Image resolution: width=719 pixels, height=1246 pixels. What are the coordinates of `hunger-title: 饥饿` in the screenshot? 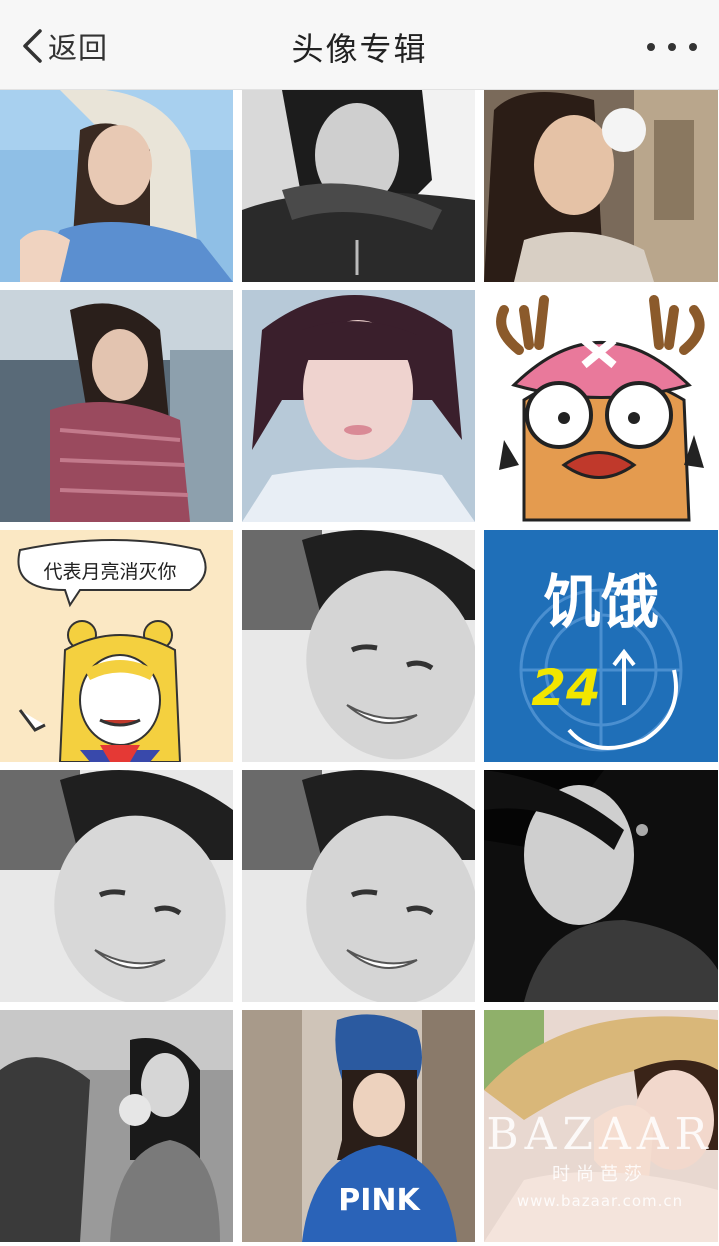 It's located at (601, 602).